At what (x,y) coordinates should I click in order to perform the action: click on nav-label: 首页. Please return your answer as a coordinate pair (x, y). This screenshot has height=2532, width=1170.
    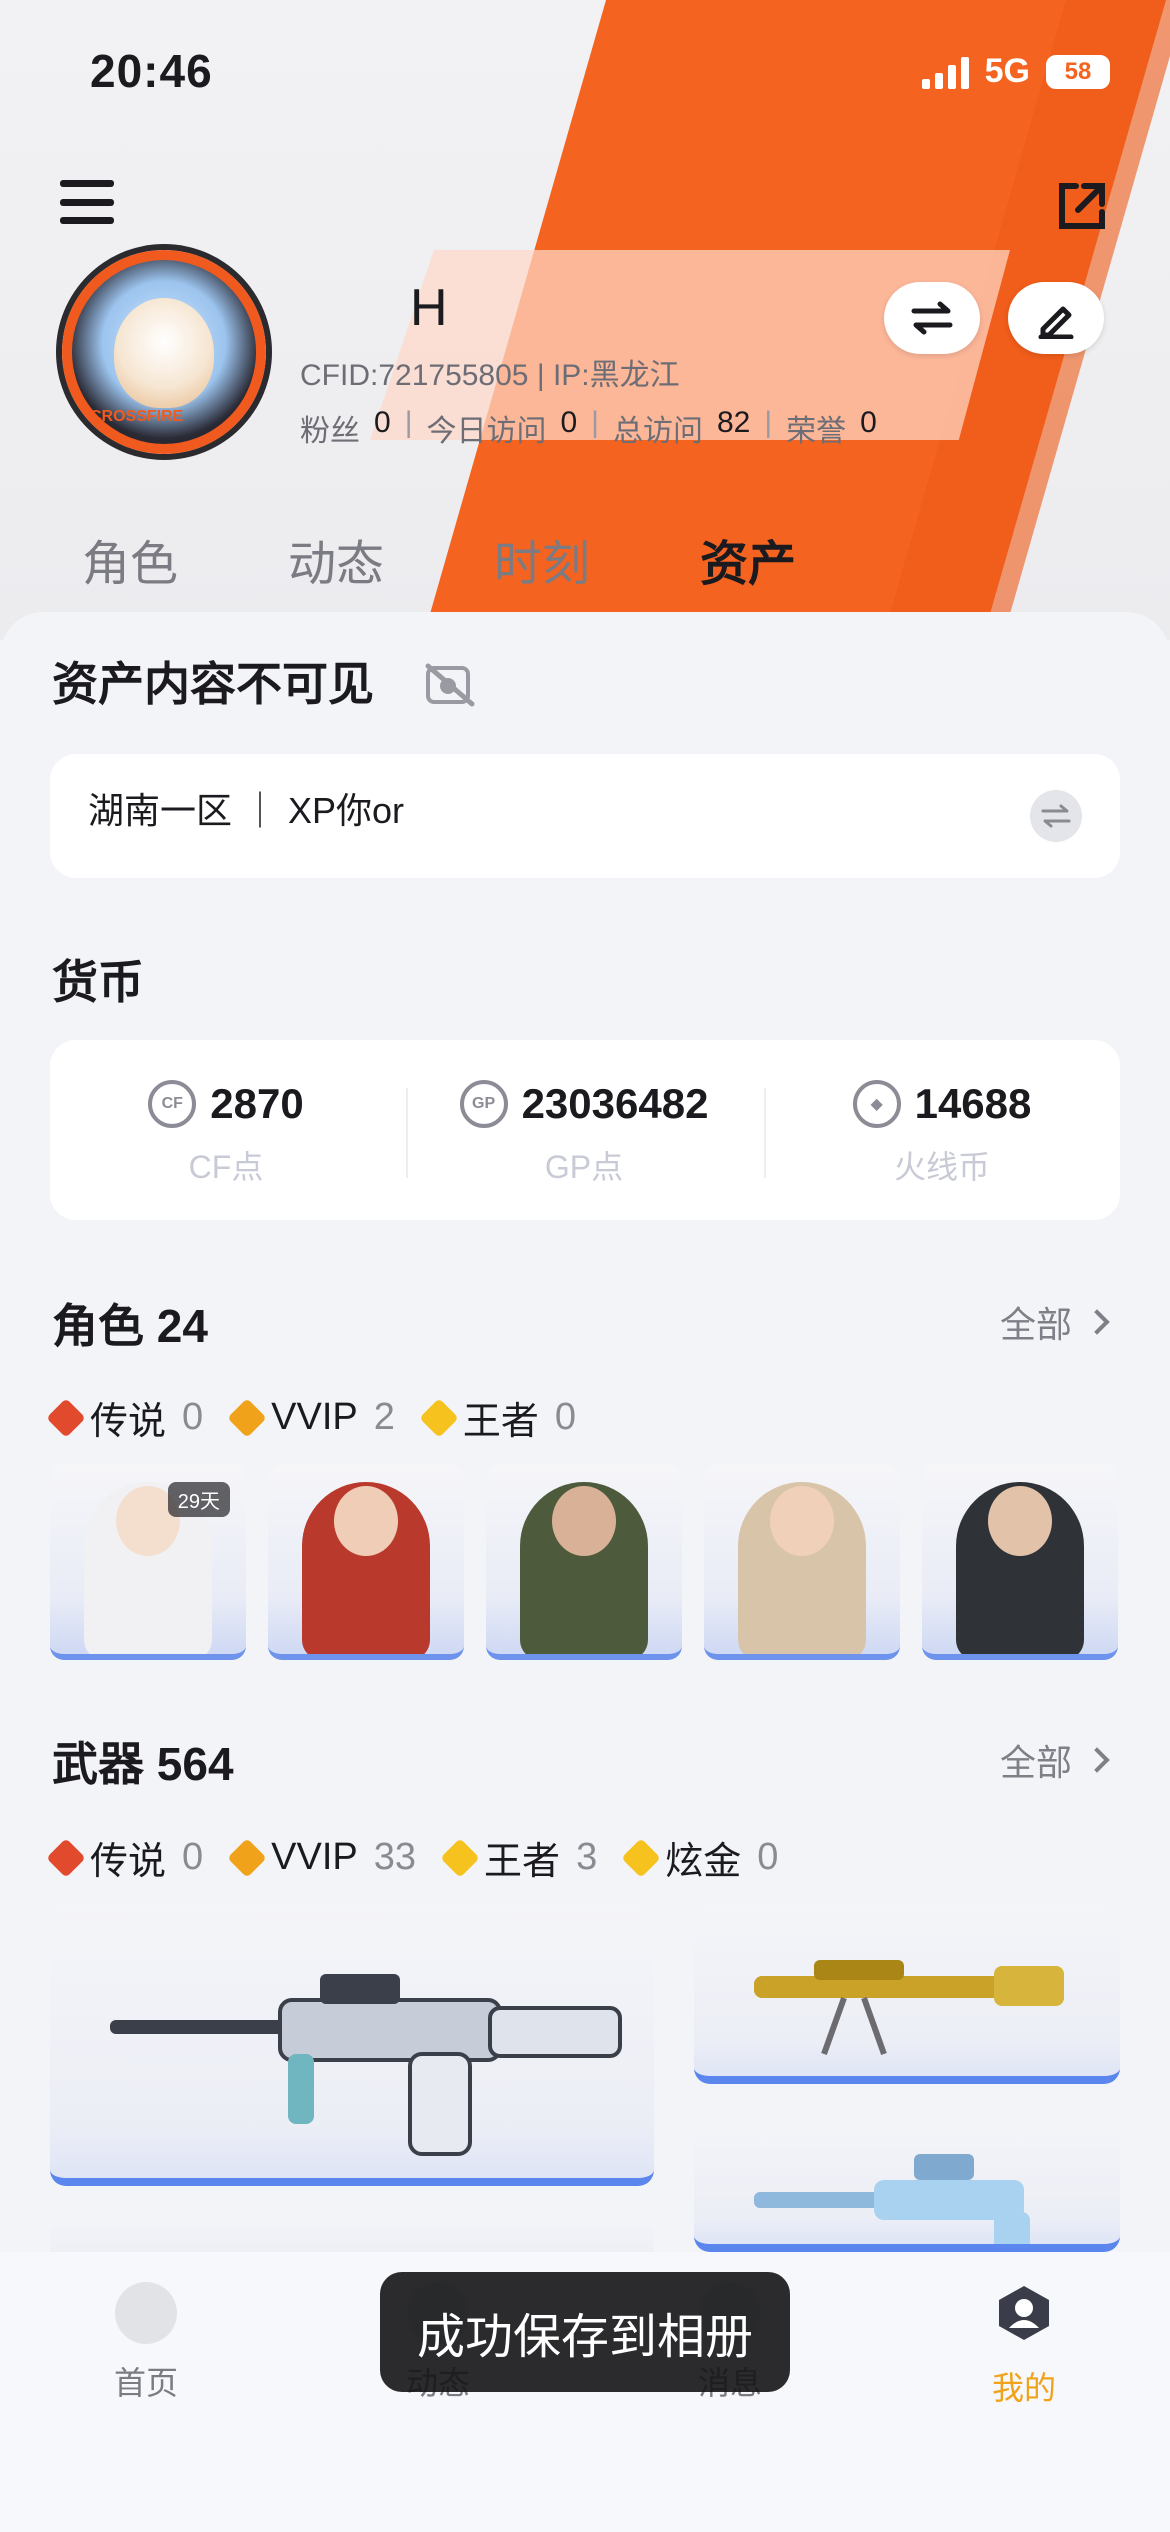
    Looking at the image, I should click on (145, 2383).